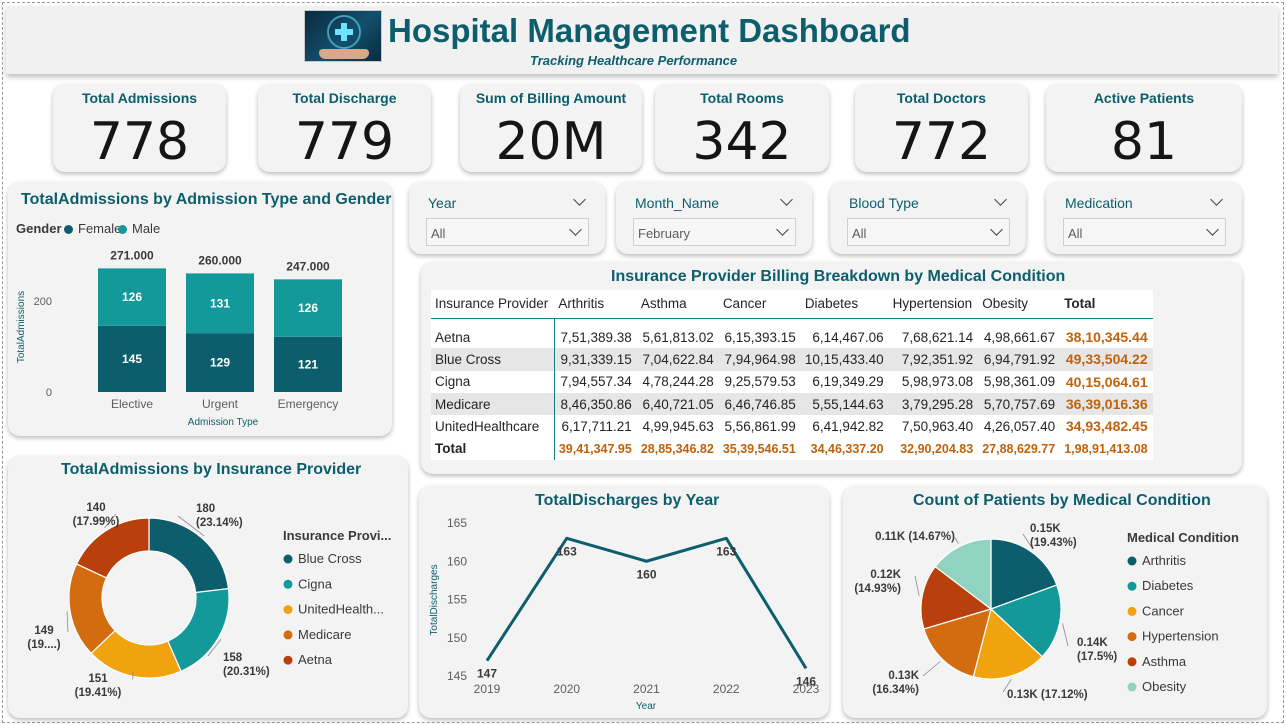  I want to click on slicer-label: Medication, so click(1099, 203).